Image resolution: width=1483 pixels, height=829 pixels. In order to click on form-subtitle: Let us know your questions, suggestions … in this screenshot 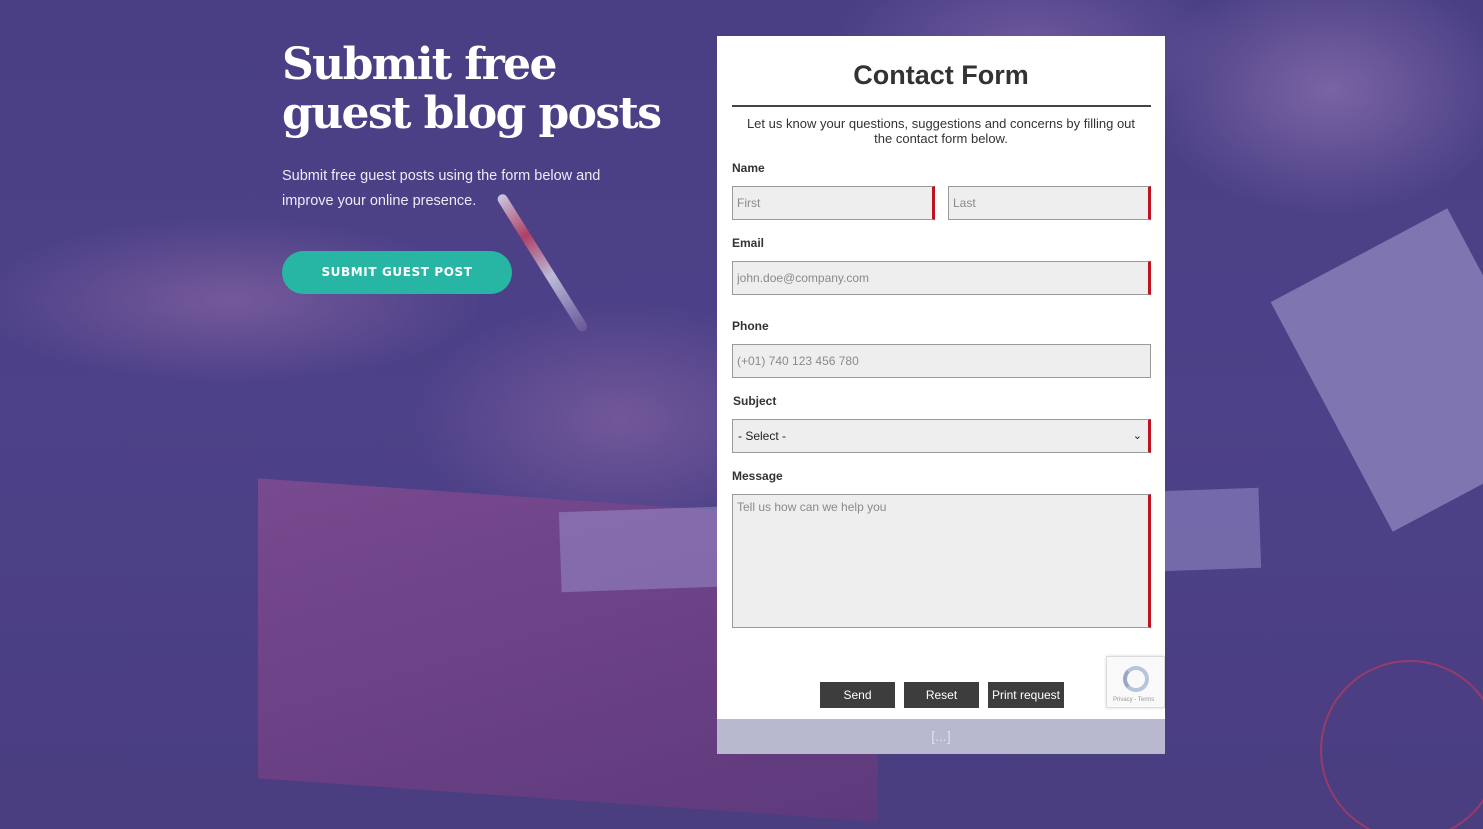, I will do `click(941, 131)`.